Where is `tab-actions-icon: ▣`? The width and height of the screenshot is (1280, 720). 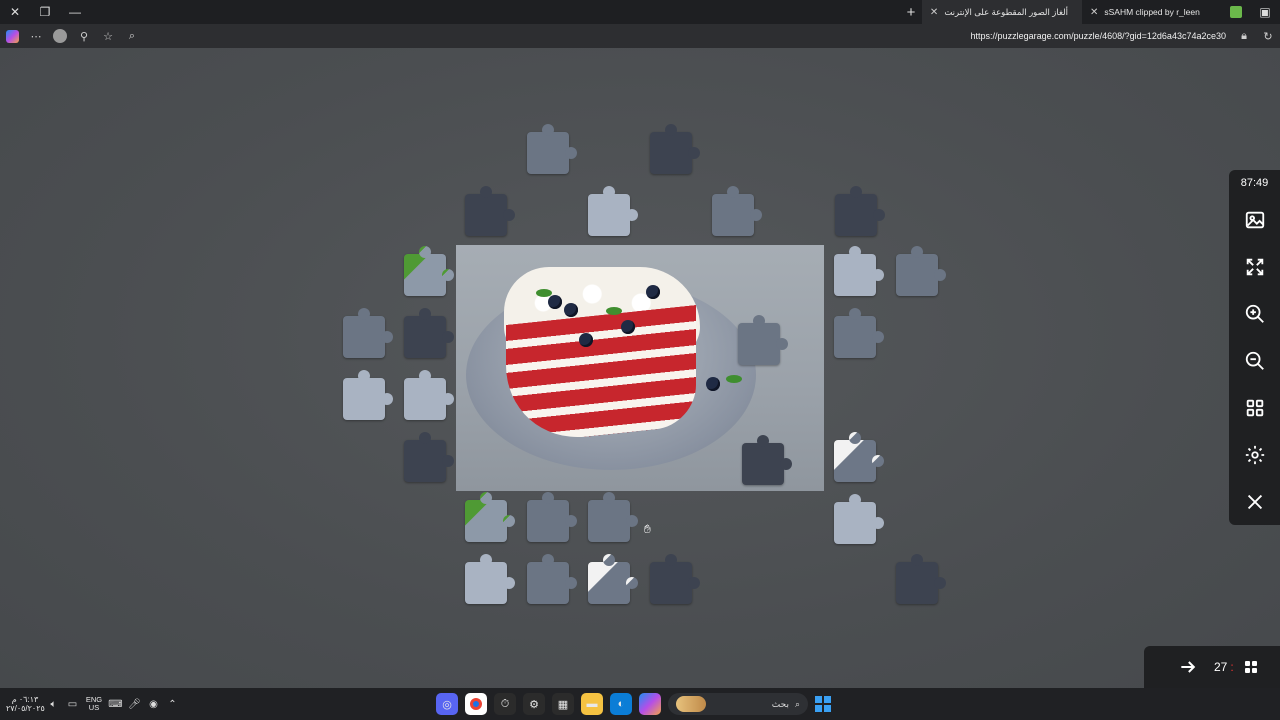
tab-actions-icon: ▣ is located at coordinates (1265, 12).